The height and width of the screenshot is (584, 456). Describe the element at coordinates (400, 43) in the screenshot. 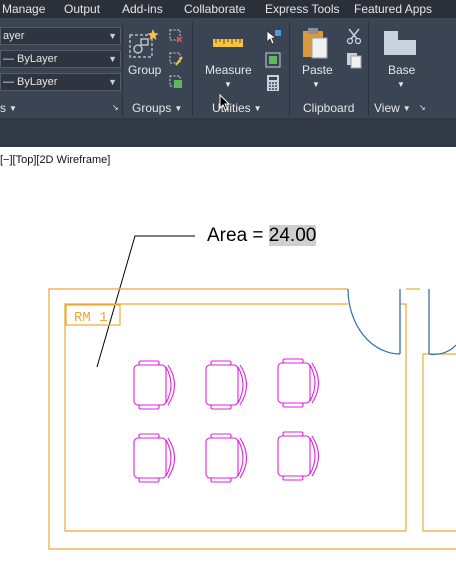

I see `base-view-icon` at that location.